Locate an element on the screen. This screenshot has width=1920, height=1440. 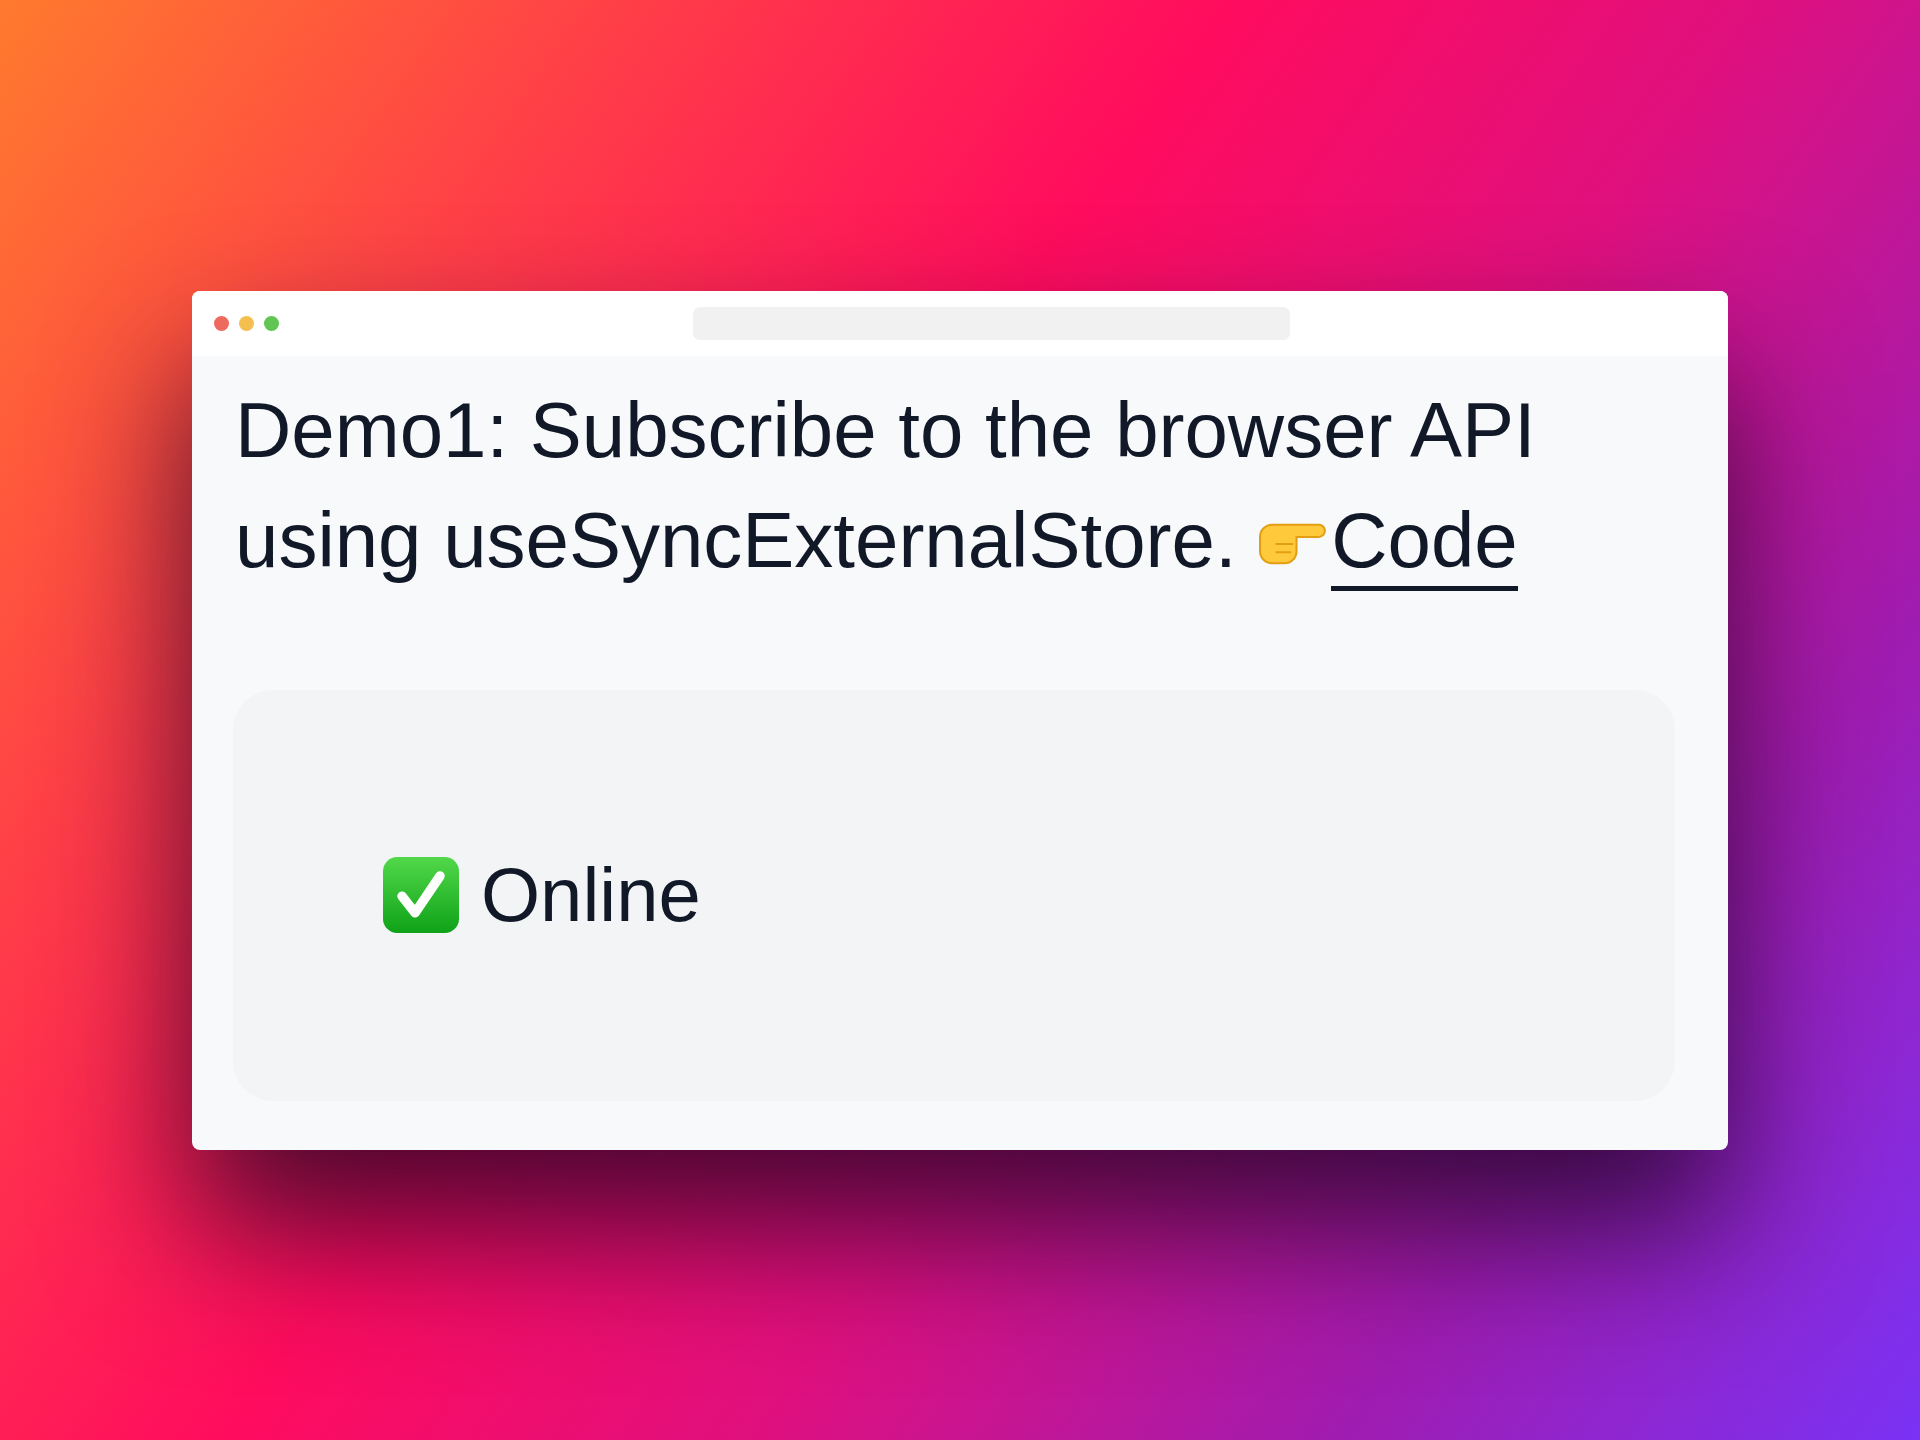
minimize-dot-icon is located at coordinates (246, 323).